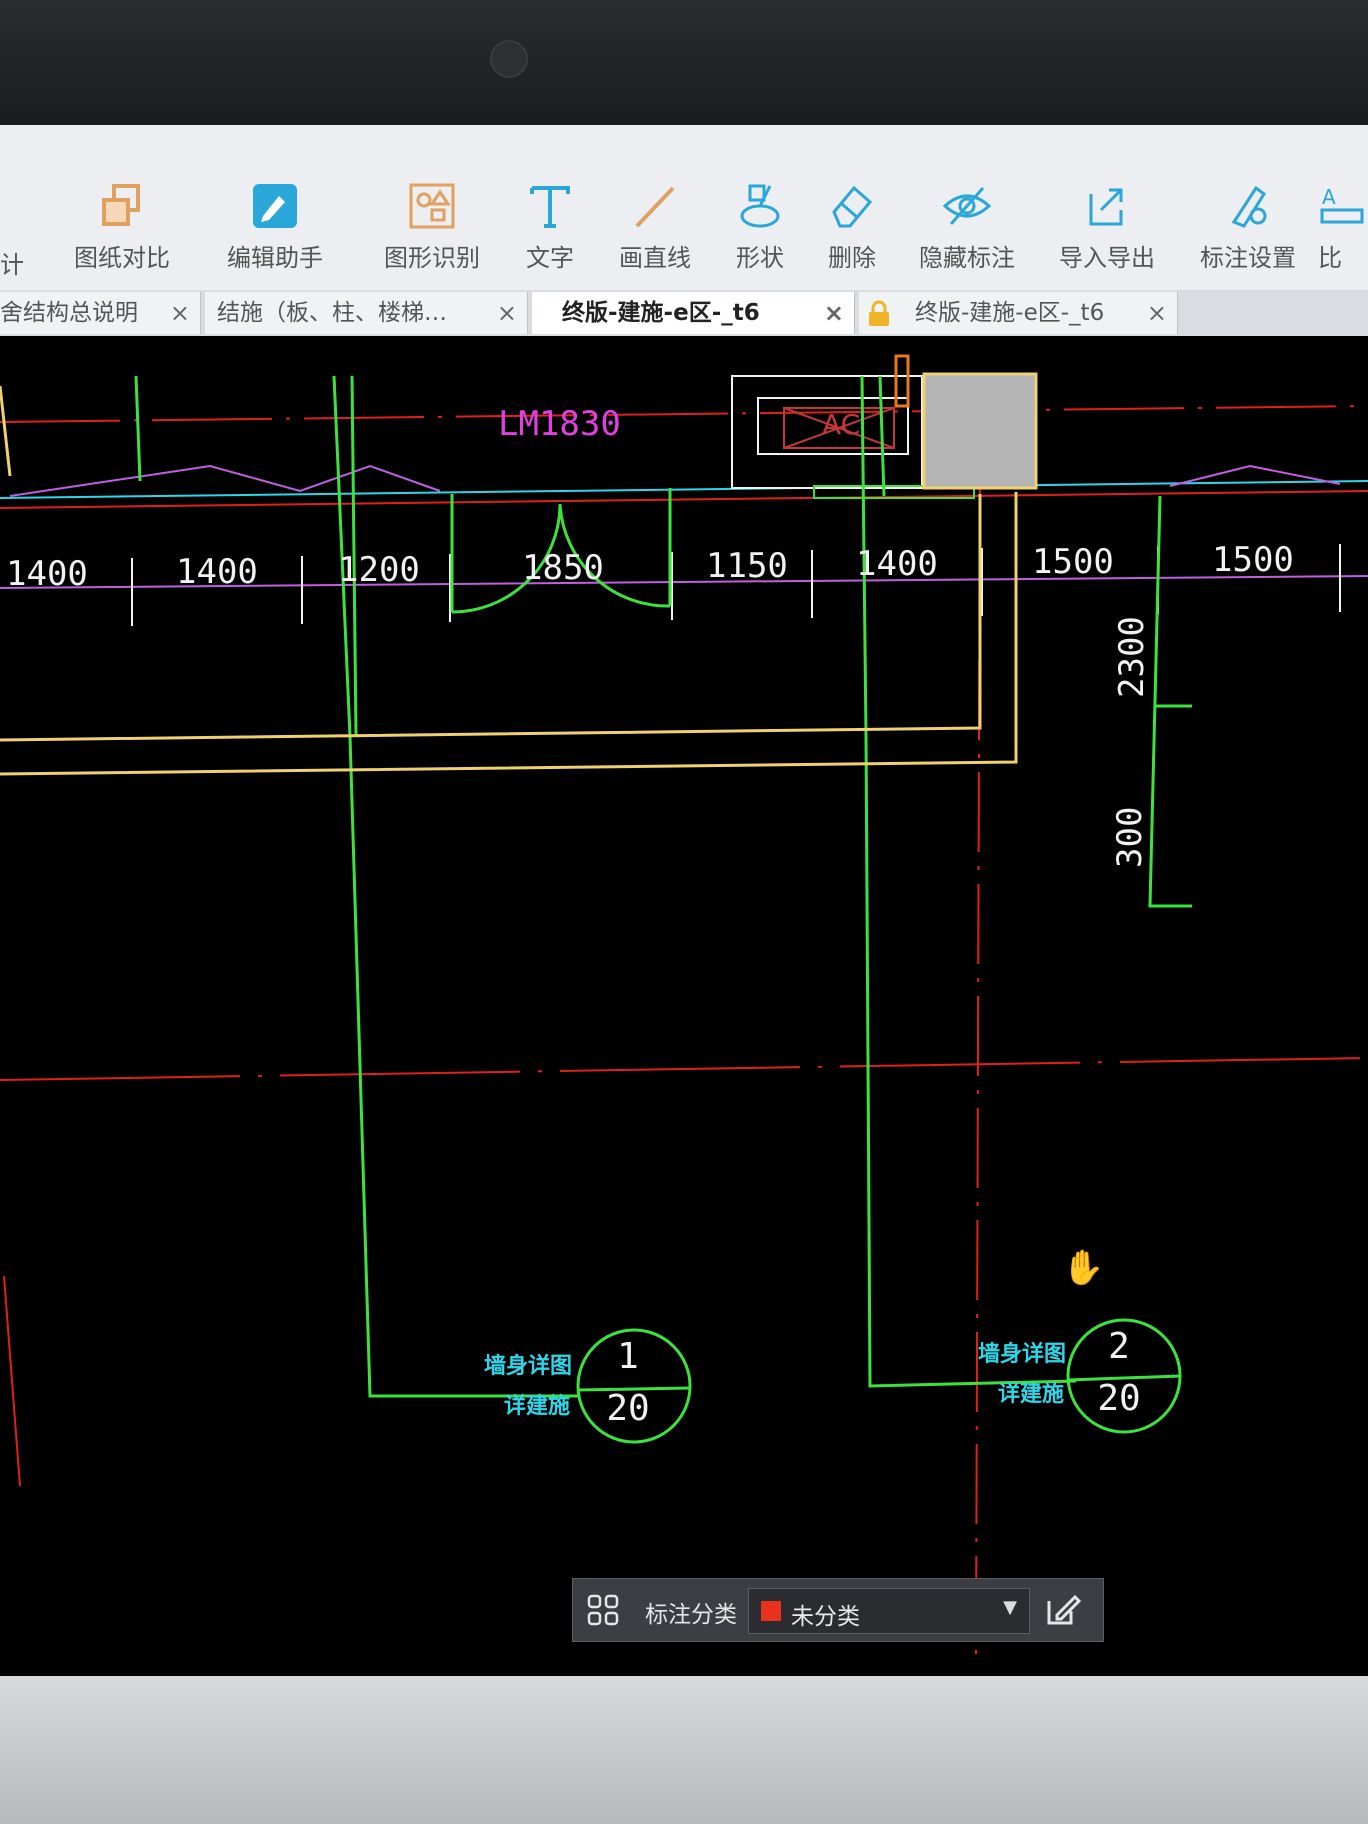  I want to click on annotation-category-value: 未分类, so click(825, 1617).